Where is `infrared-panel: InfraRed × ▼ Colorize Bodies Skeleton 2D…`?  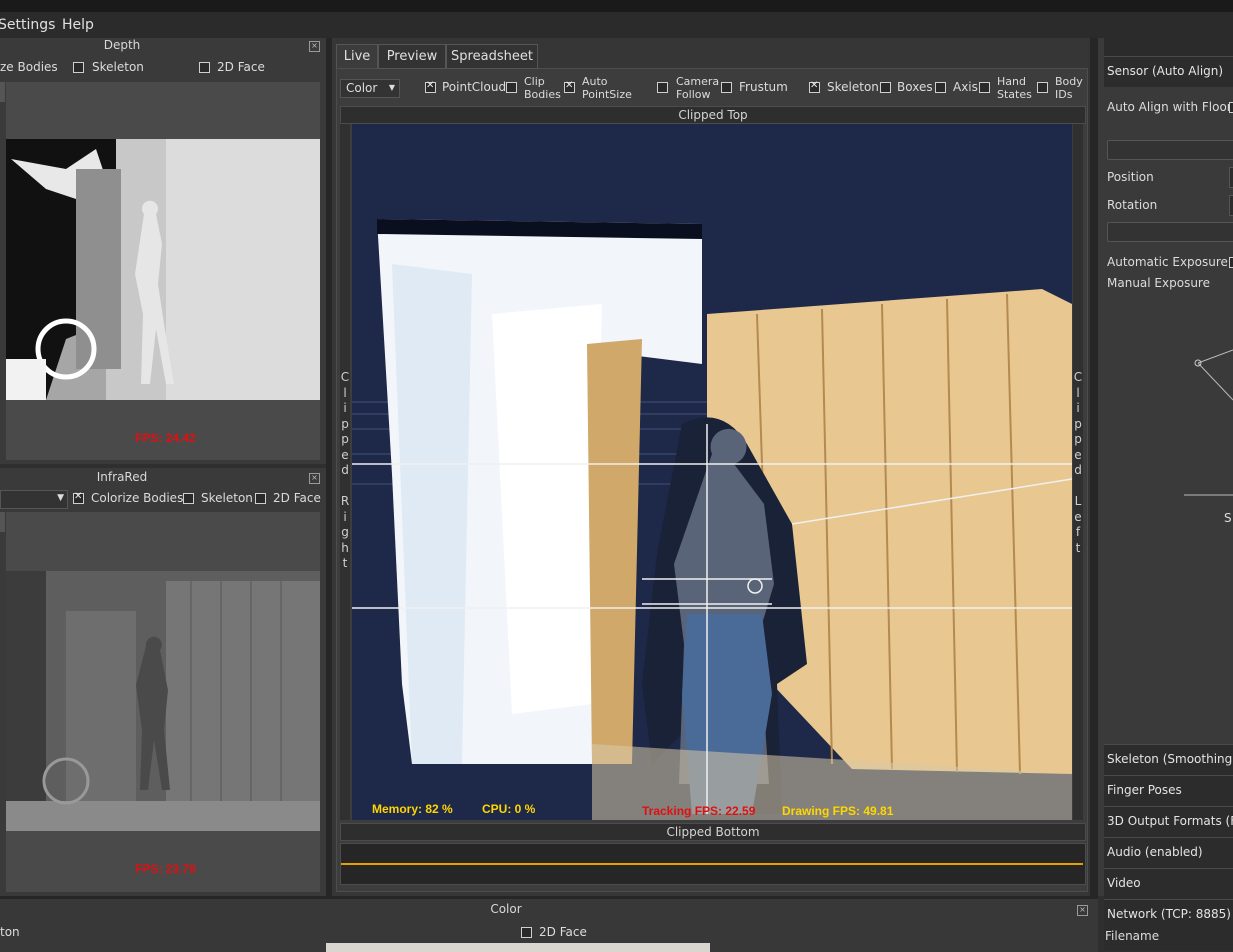
infrared-panel: InfraRed × ▼ Colorize Bodies Skeleton 2D… is located at coordinates (163, 682).